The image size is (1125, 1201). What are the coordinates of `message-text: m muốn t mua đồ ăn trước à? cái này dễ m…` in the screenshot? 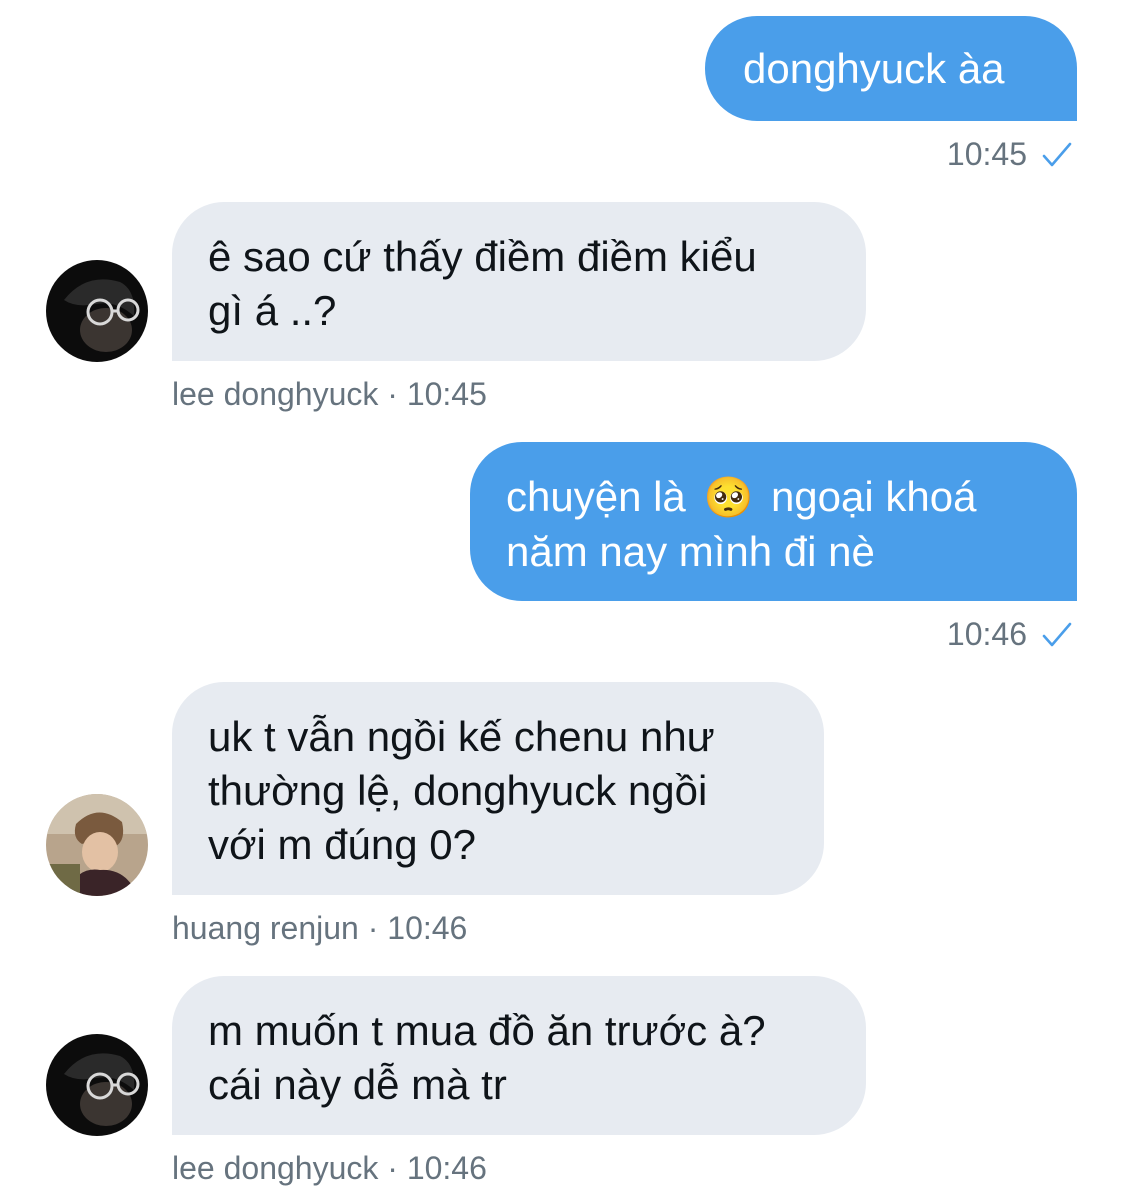 It's located at (487, 1057).